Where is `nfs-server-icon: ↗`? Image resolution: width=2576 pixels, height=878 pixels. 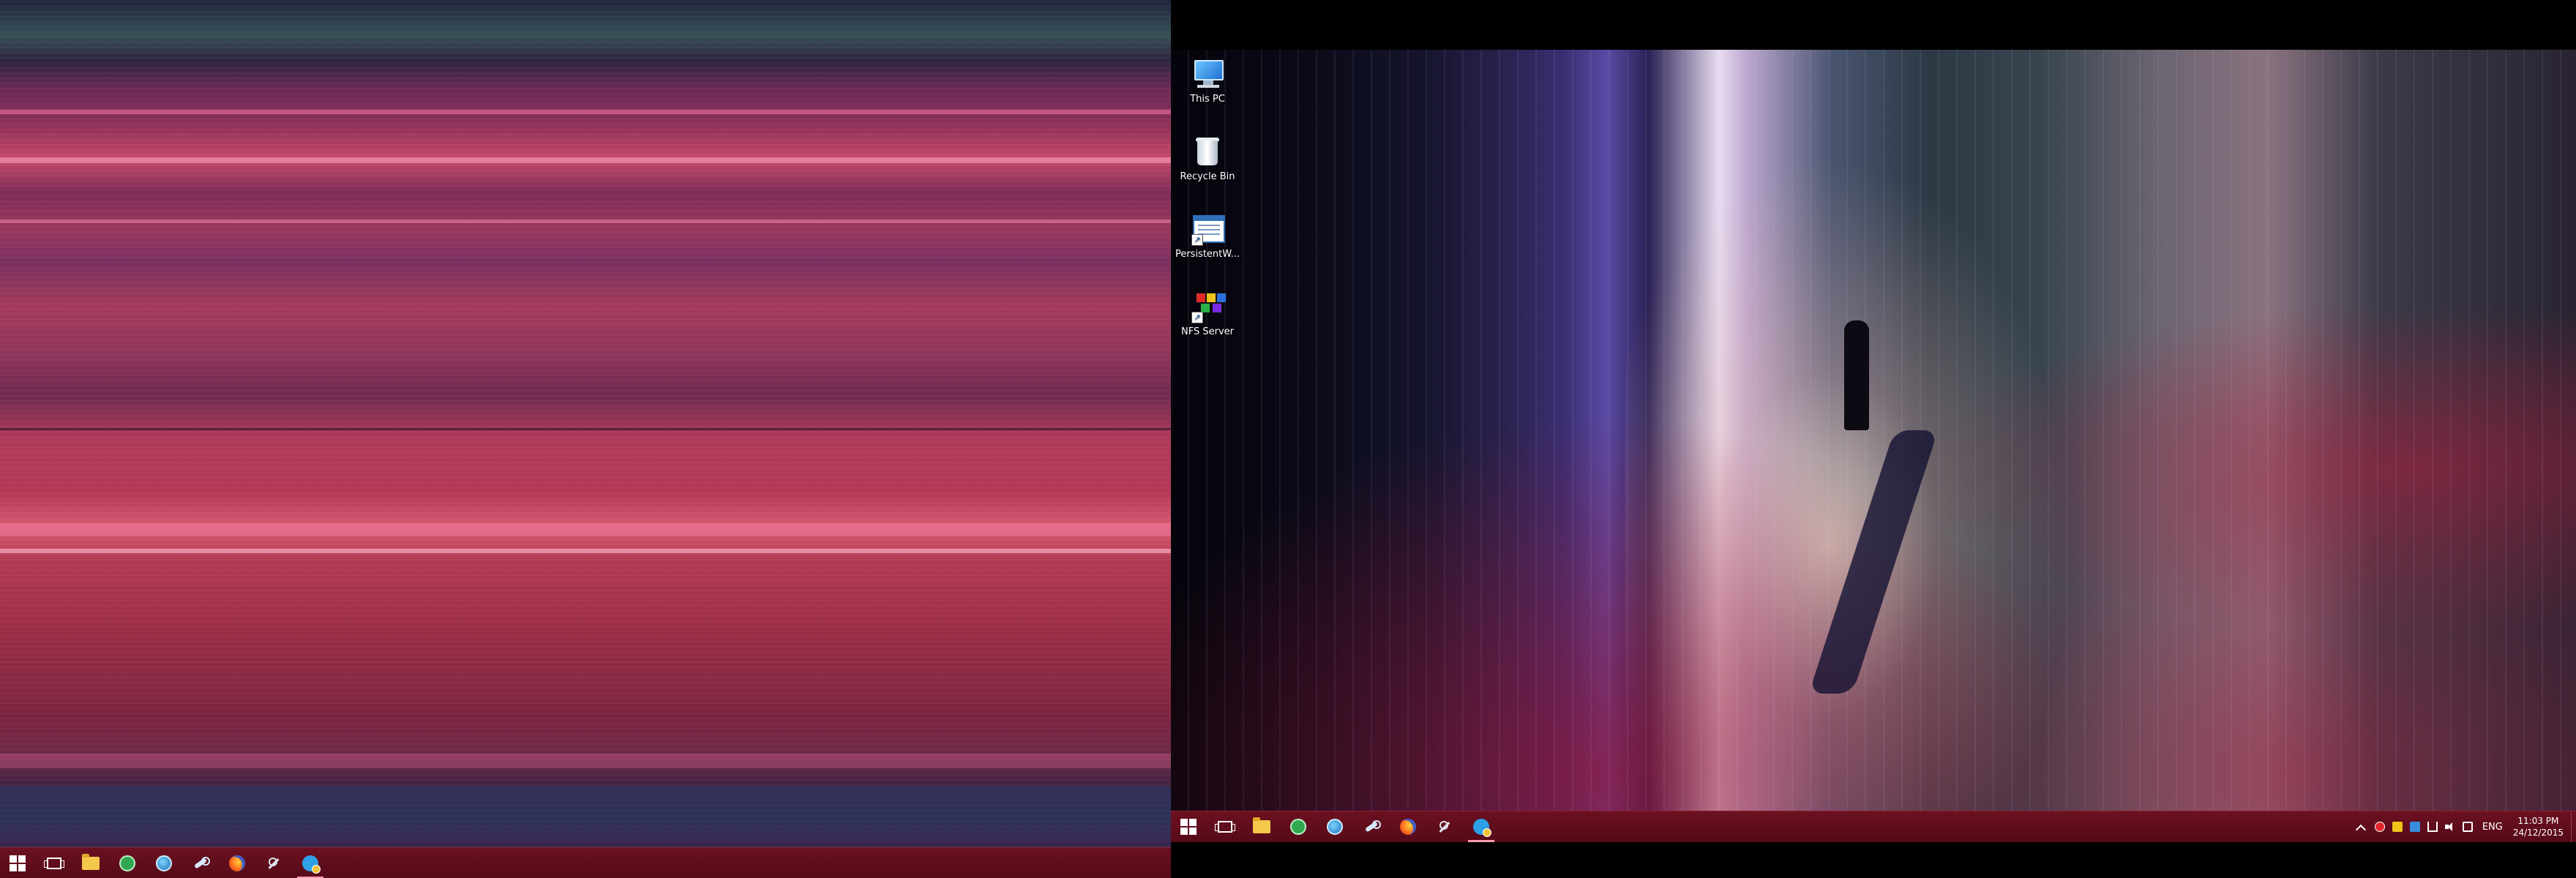 nfs-server-icon: ↗ is located at coordinates (1208, 305).